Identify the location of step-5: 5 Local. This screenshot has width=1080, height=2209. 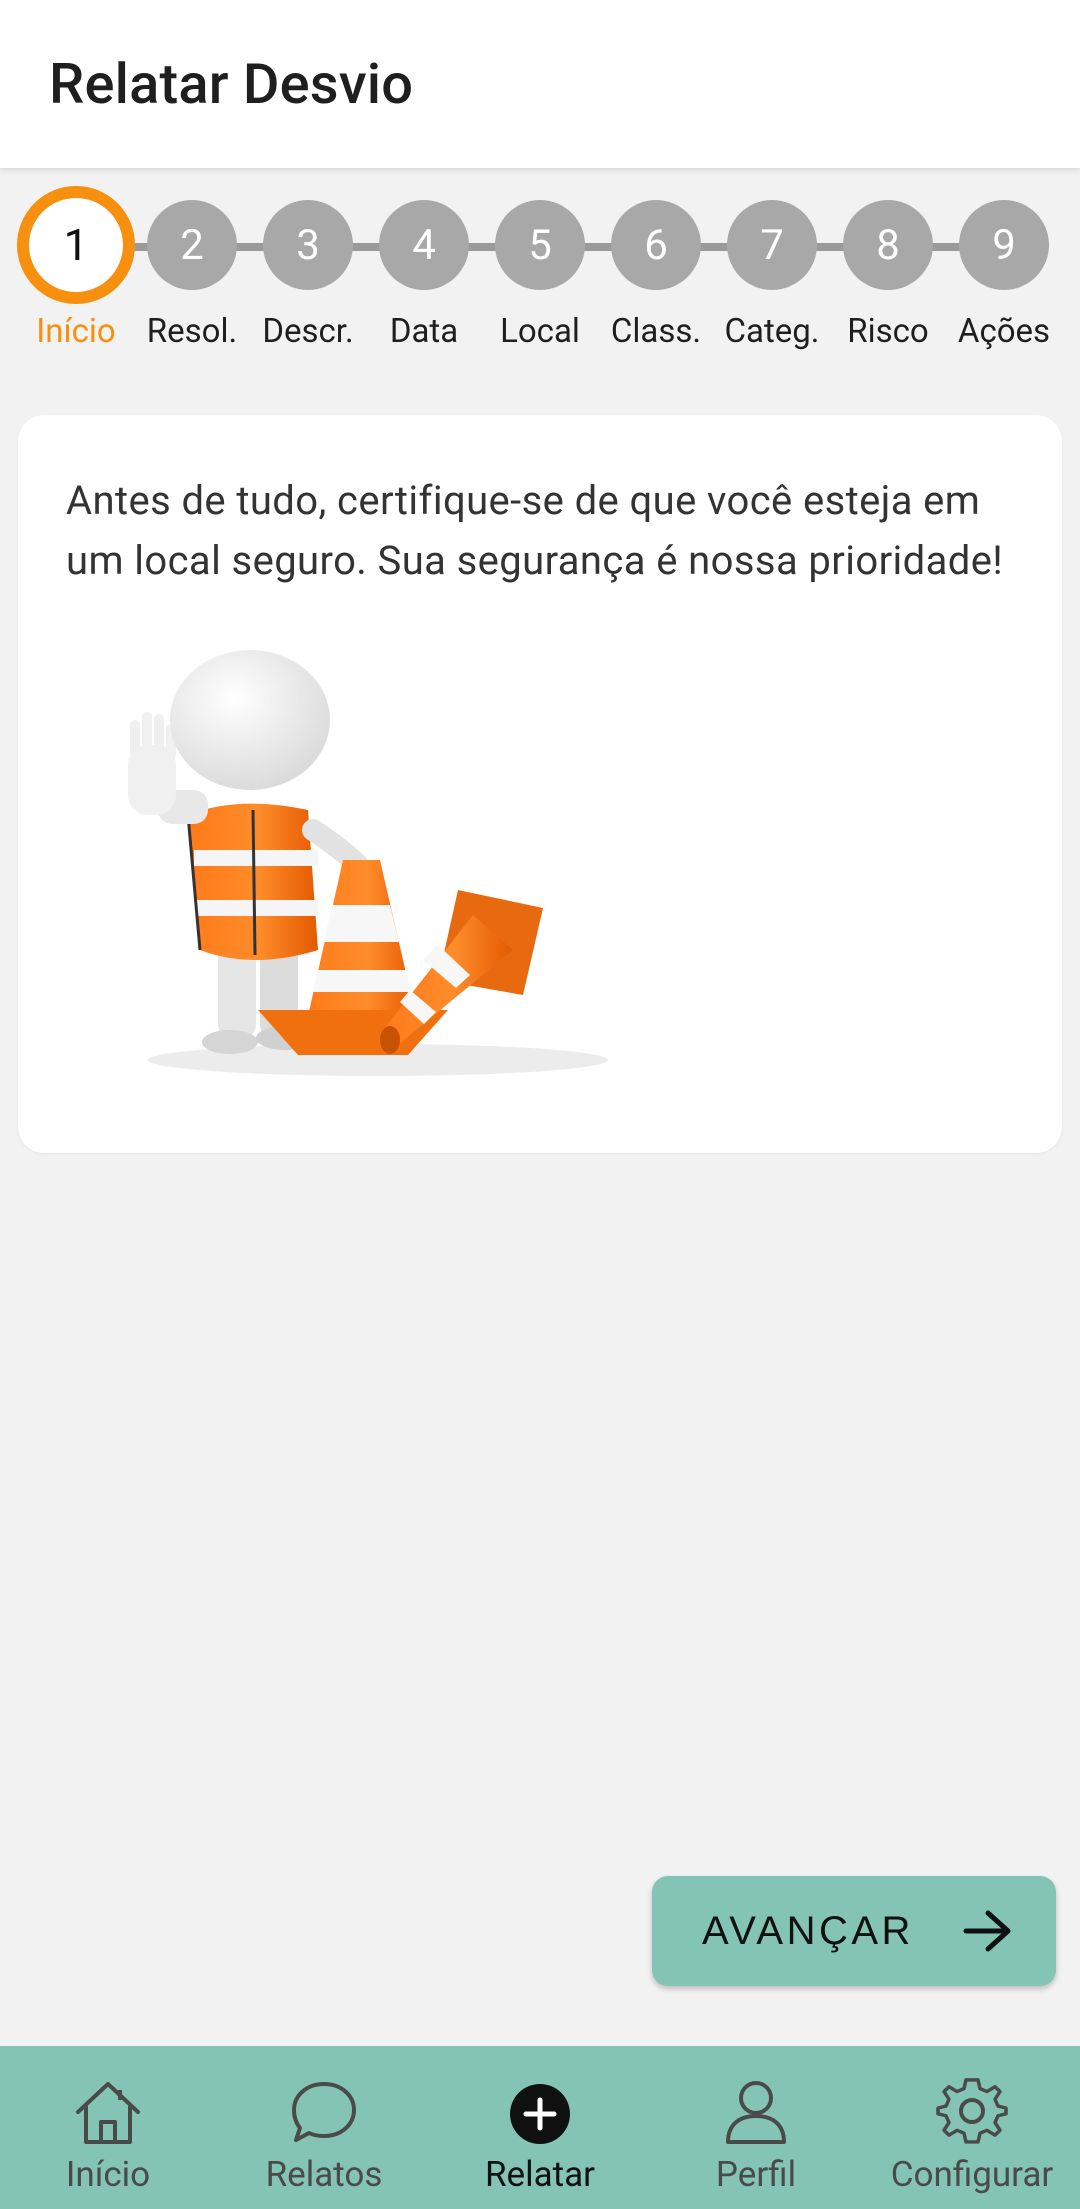
(540, 285).